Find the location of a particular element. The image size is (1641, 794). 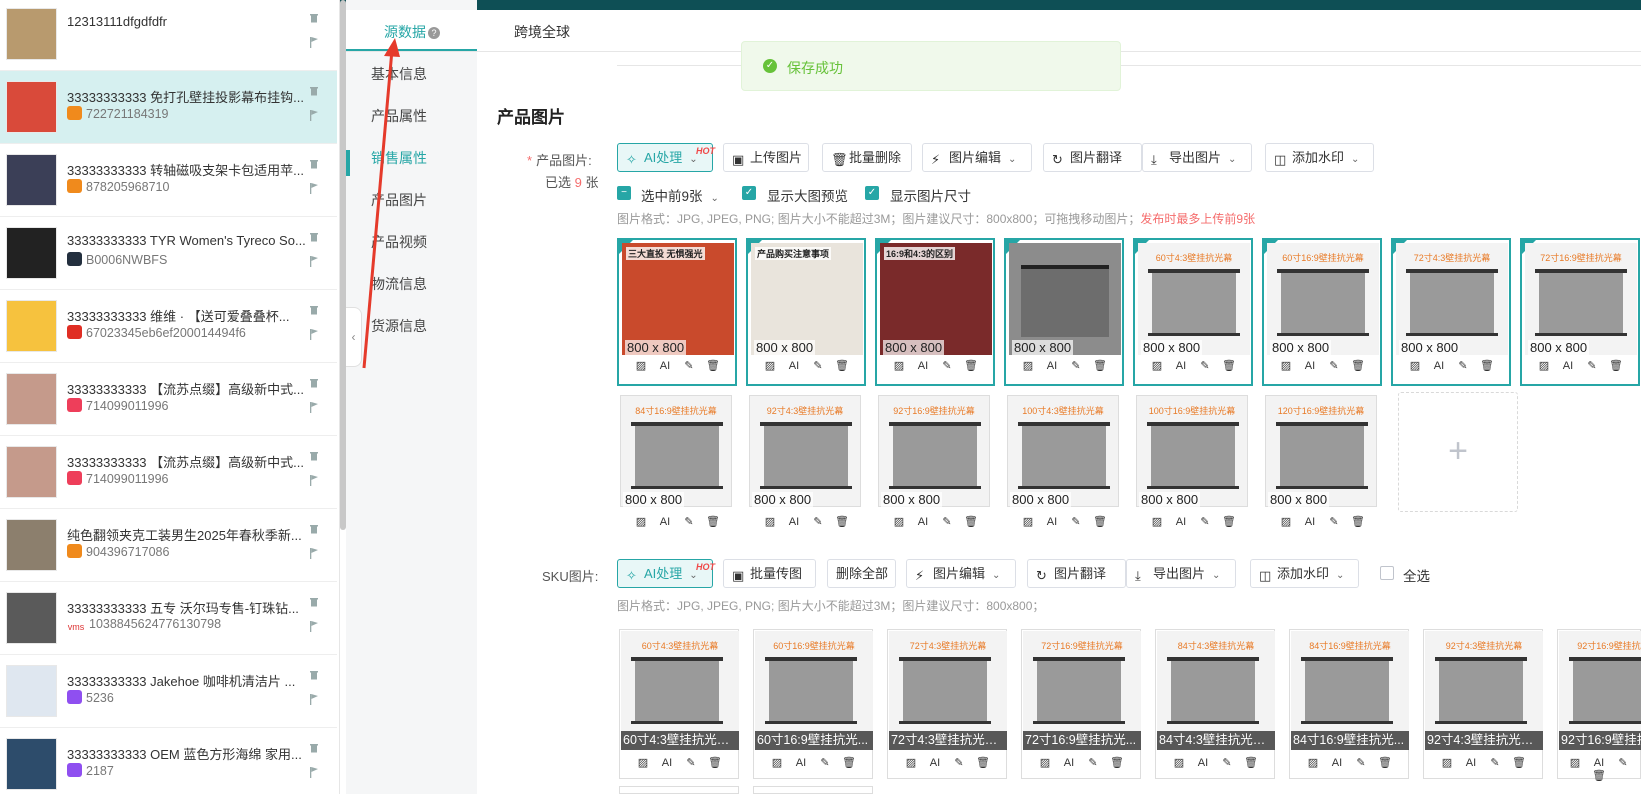

product-image-card: 120寸16:9壁挂抗光幕 800 x 800 ▨ AI ✎ 🗑 is located at coordinates (1322, 466).